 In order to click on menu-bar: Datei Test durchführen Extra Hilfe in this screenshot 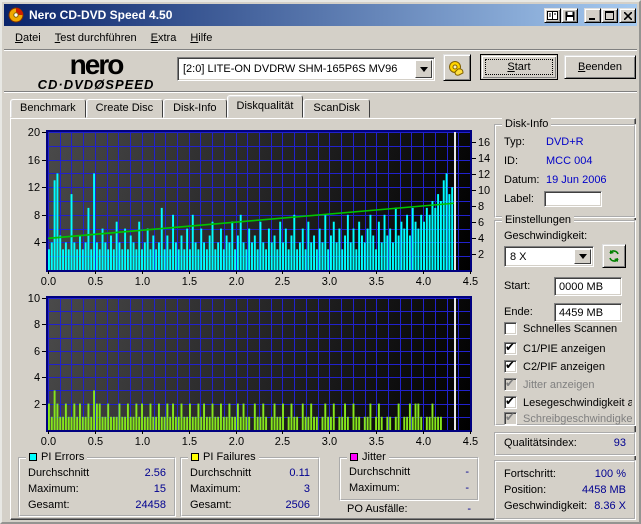, I will do `click(320, 38)`.